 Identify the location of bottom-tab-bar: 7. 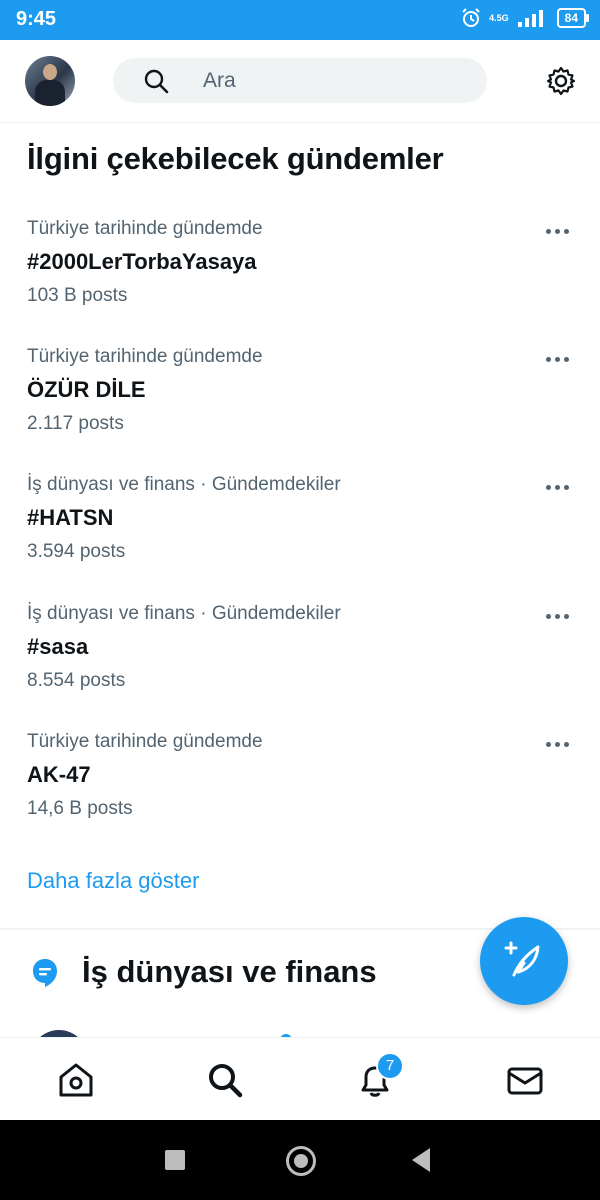
(300, 1079).